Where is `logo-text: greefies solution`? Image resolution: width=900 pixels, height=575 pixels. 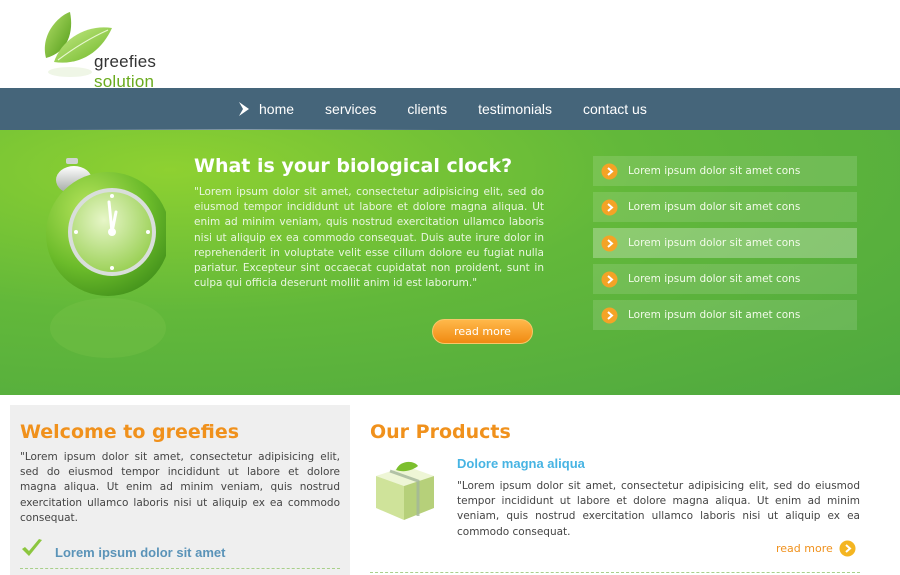 logo-text: greefies solution is located at coordinates (157, 72).